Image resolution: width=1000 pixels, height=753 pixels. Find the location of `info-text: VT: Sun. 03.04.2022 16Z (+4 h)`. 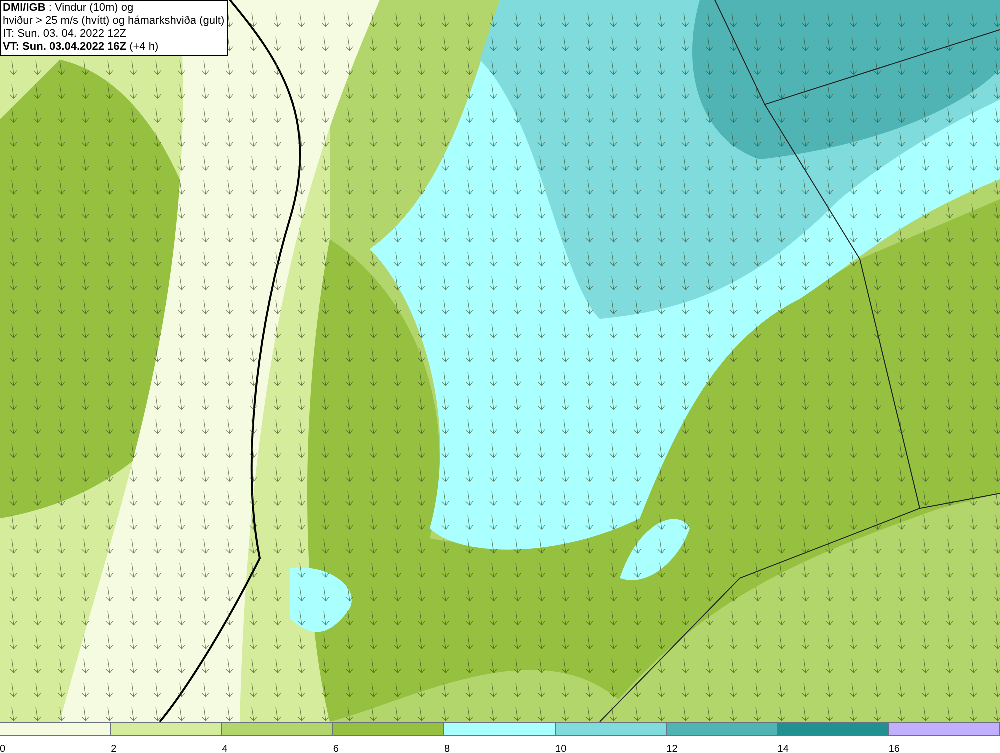

info-text: VT: Sun. 03.04.2022 16Z (+4 h) is located at coordinates (81, 47).